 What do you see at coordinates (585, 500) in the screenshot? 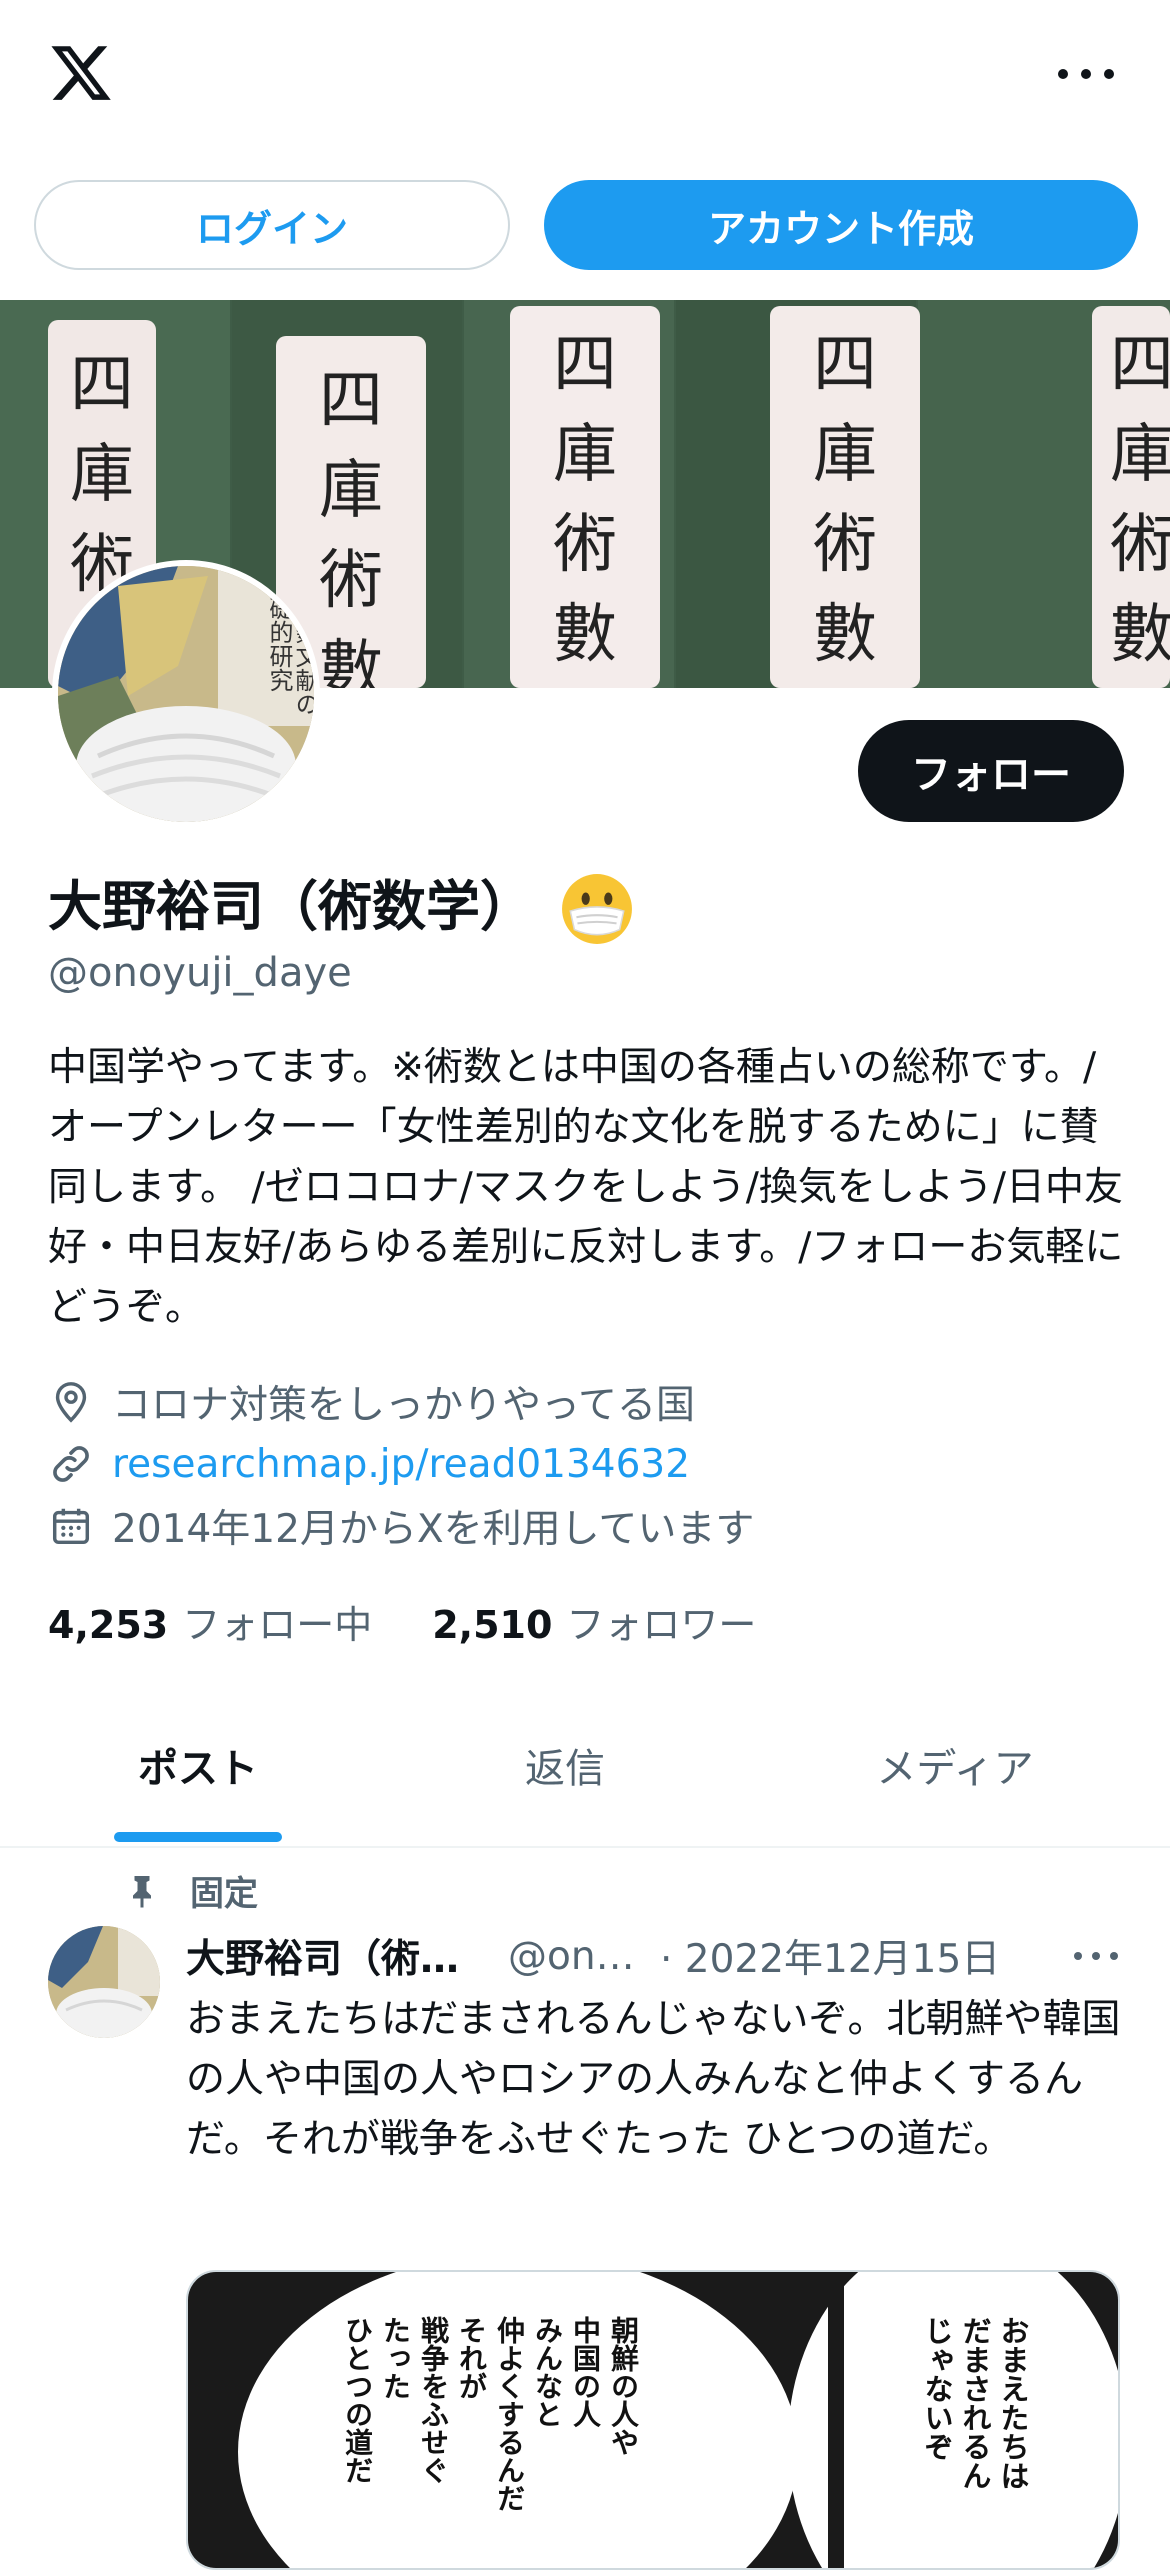
I see `banner-spine-text-3: 四庫術數類叢書` at bounding box center [585, 500].